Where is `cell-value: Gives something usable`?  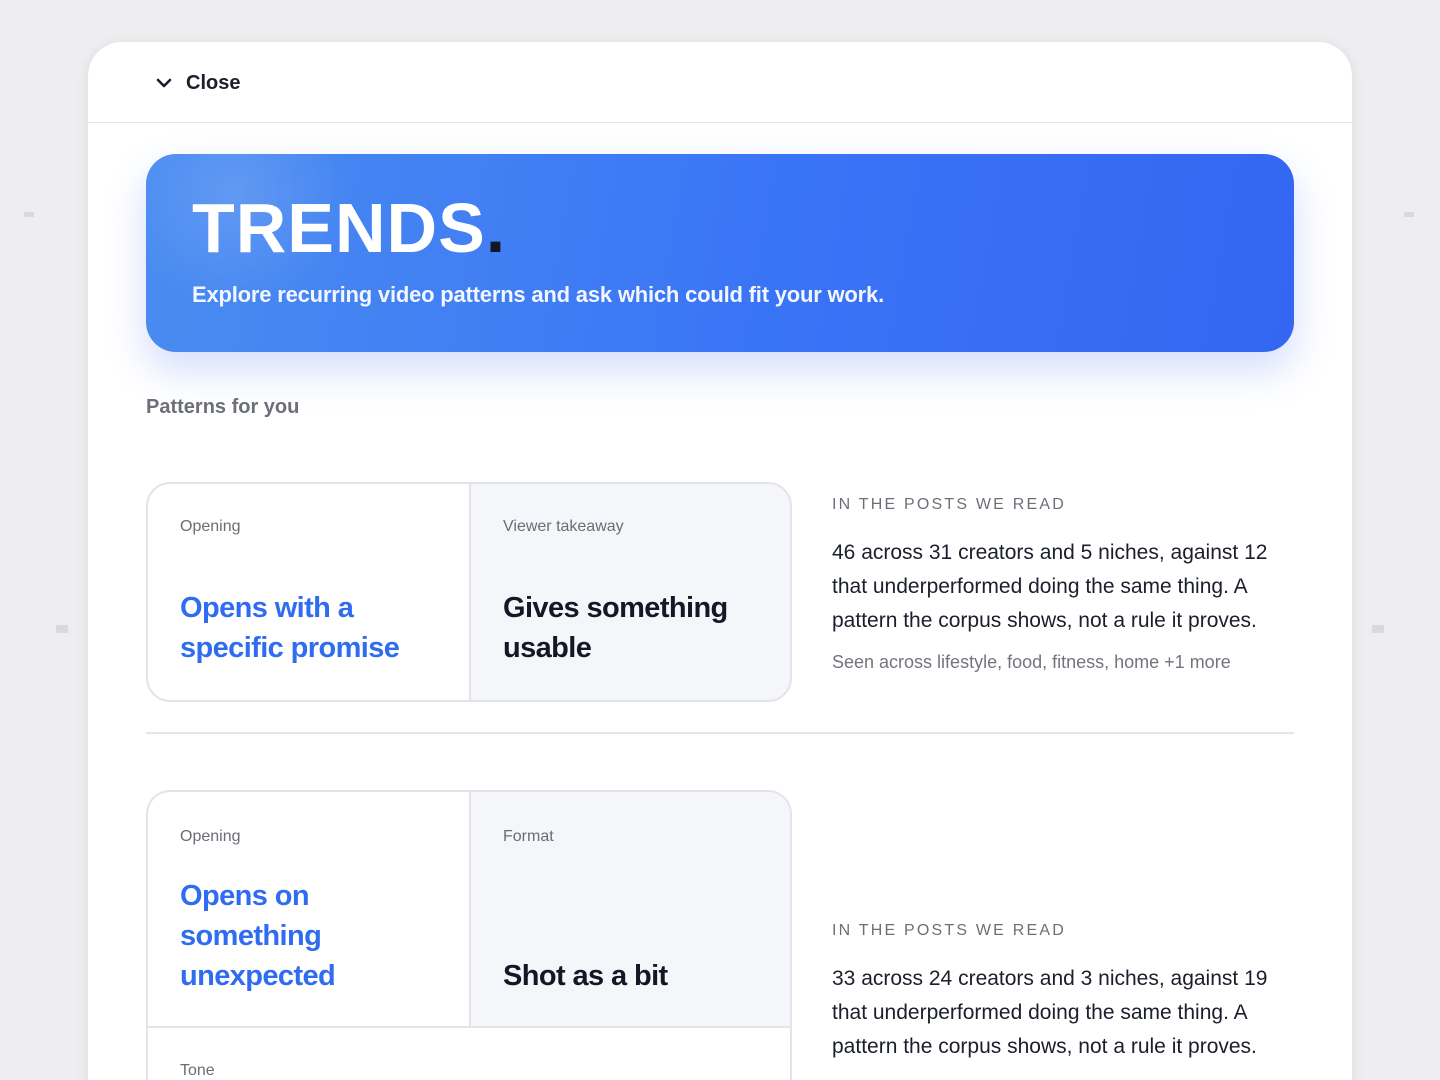 cell-value: Gives something usable is located at coordinates (615, 628).